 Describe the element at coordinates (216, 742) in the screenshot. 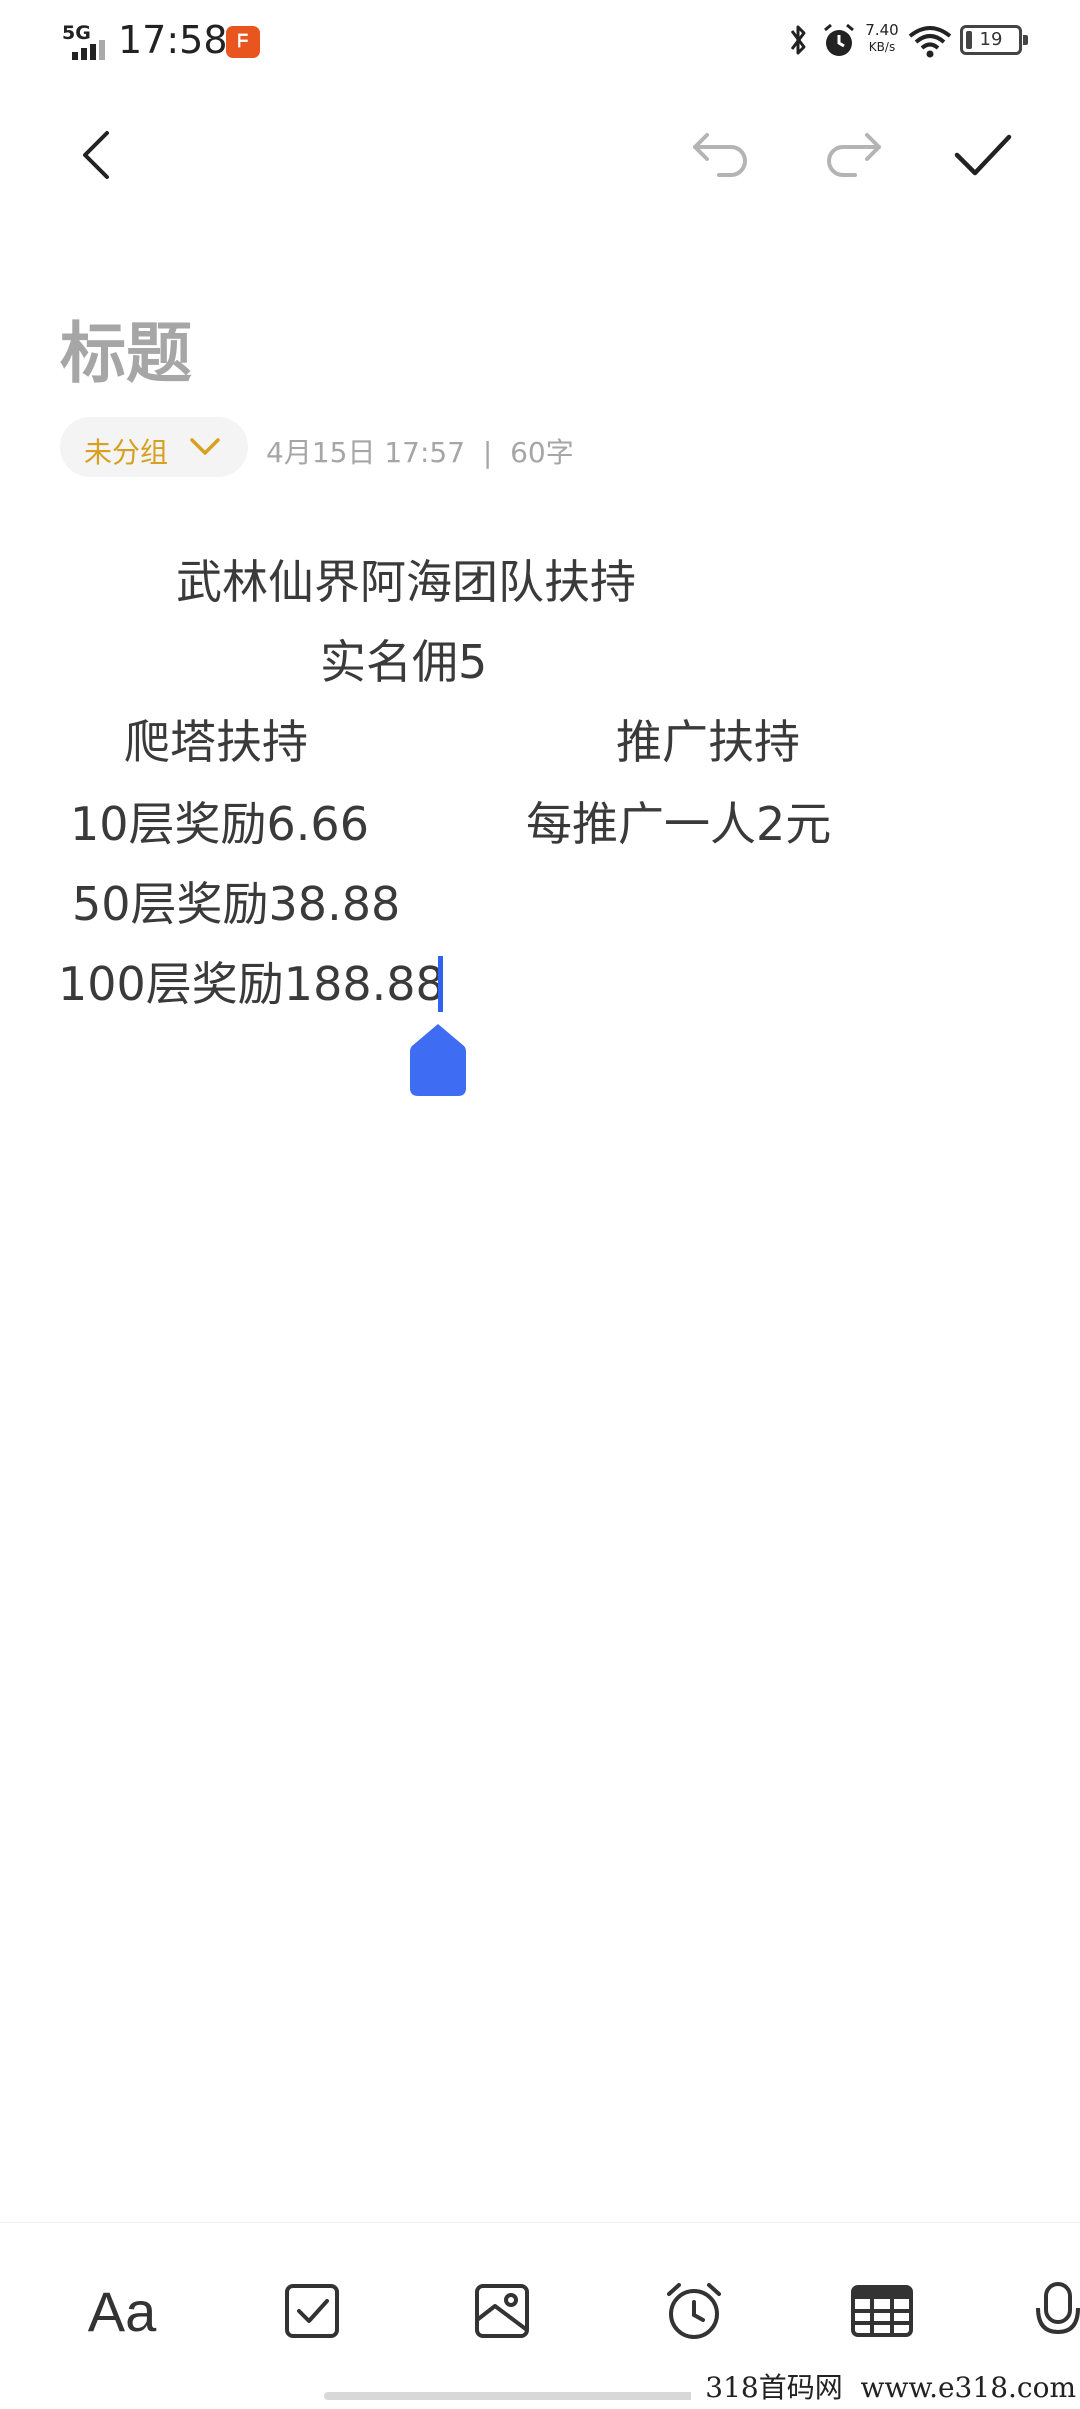

I see `body-line: 爬塔扶持` at that location.